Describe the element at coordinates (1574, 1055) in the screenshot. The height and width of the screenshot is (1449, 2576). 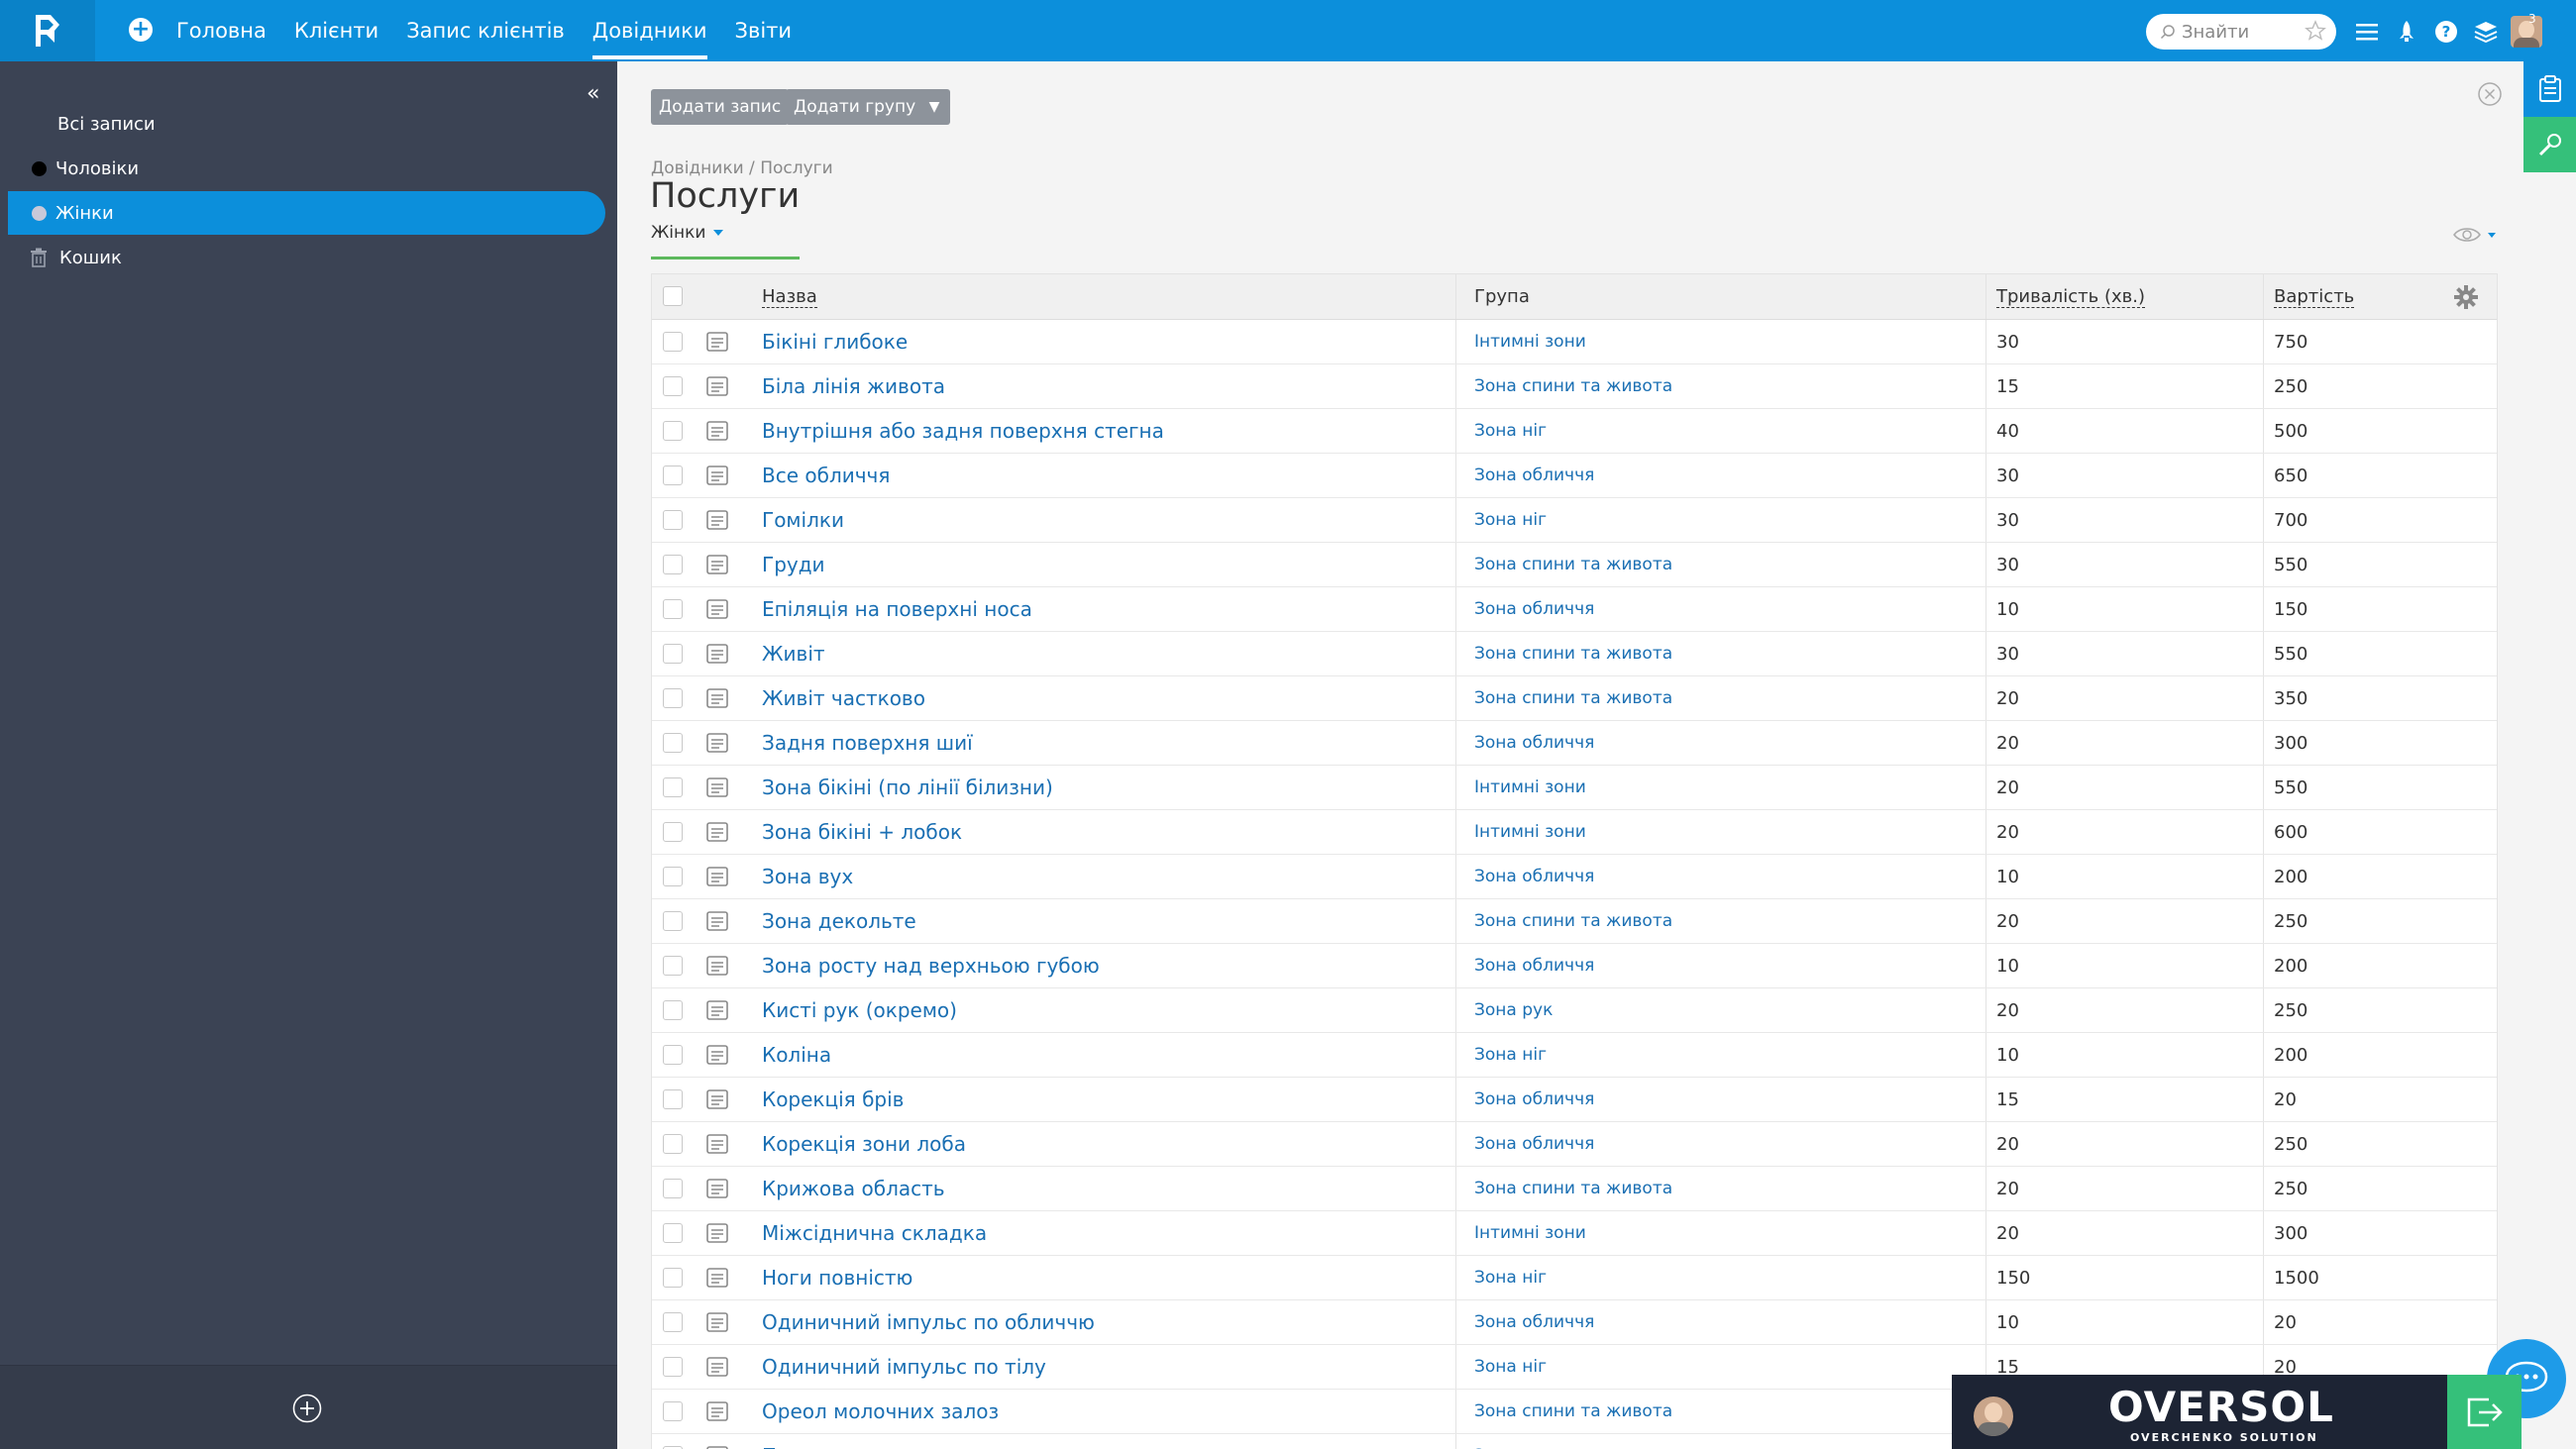
I see `table-row: Коліна Зона ніг 10 200` at that location.